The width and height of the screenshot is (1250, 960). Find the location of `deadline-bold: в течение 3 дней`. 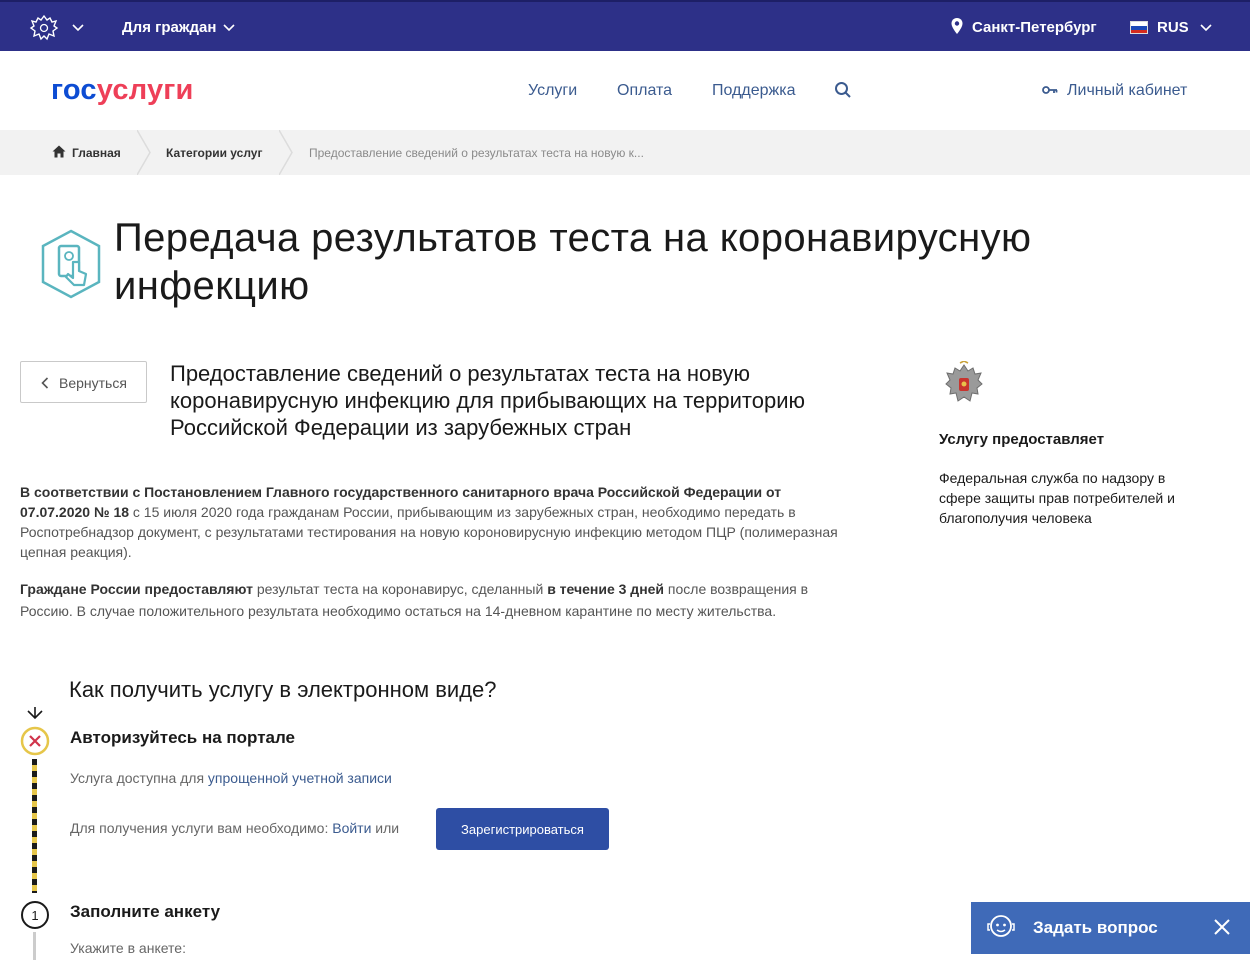

deadline-bold: в течение 3 дней is located at coordinates (606, 589).